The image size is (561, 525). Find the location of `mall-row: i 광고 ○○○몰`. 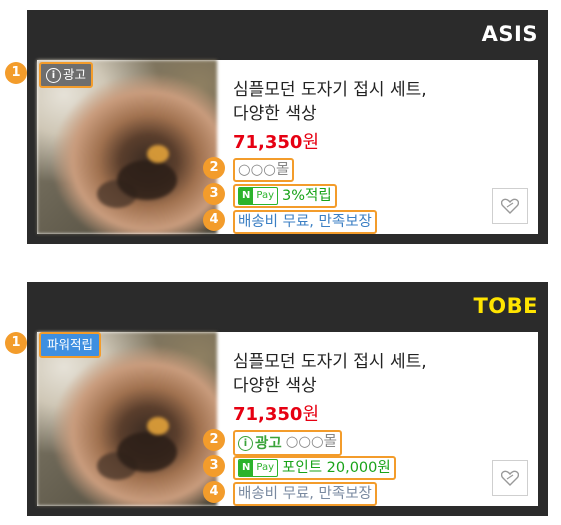

mall-row: i 광고 ○○○몰 is located at coordinates (287, 443).